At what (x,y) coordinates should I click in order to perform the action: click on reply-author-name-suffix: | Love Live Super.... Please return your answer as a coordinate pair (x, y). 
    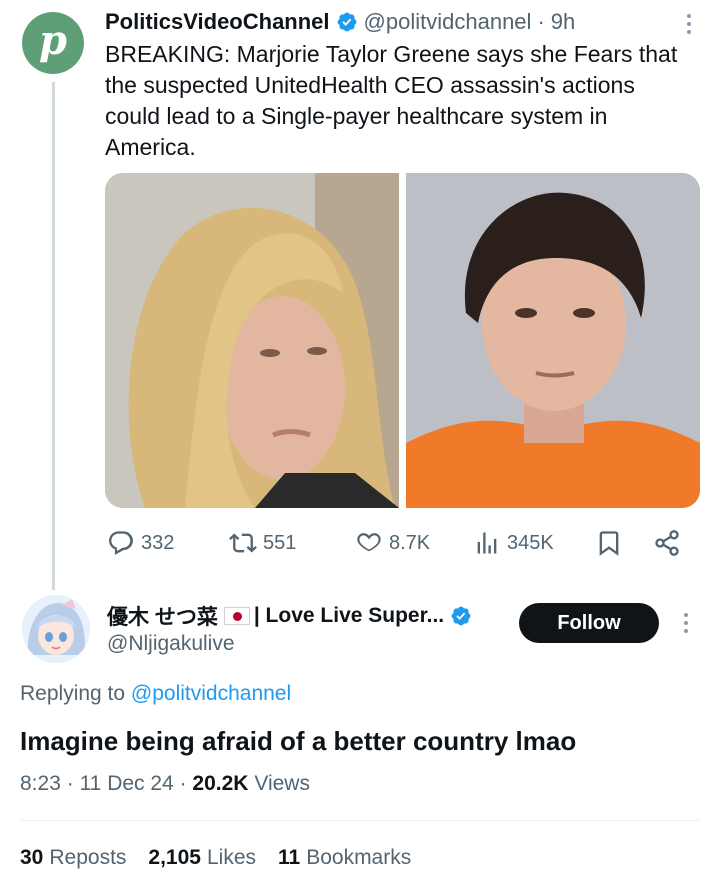
    Looking at the image, I should click on (349, 615).